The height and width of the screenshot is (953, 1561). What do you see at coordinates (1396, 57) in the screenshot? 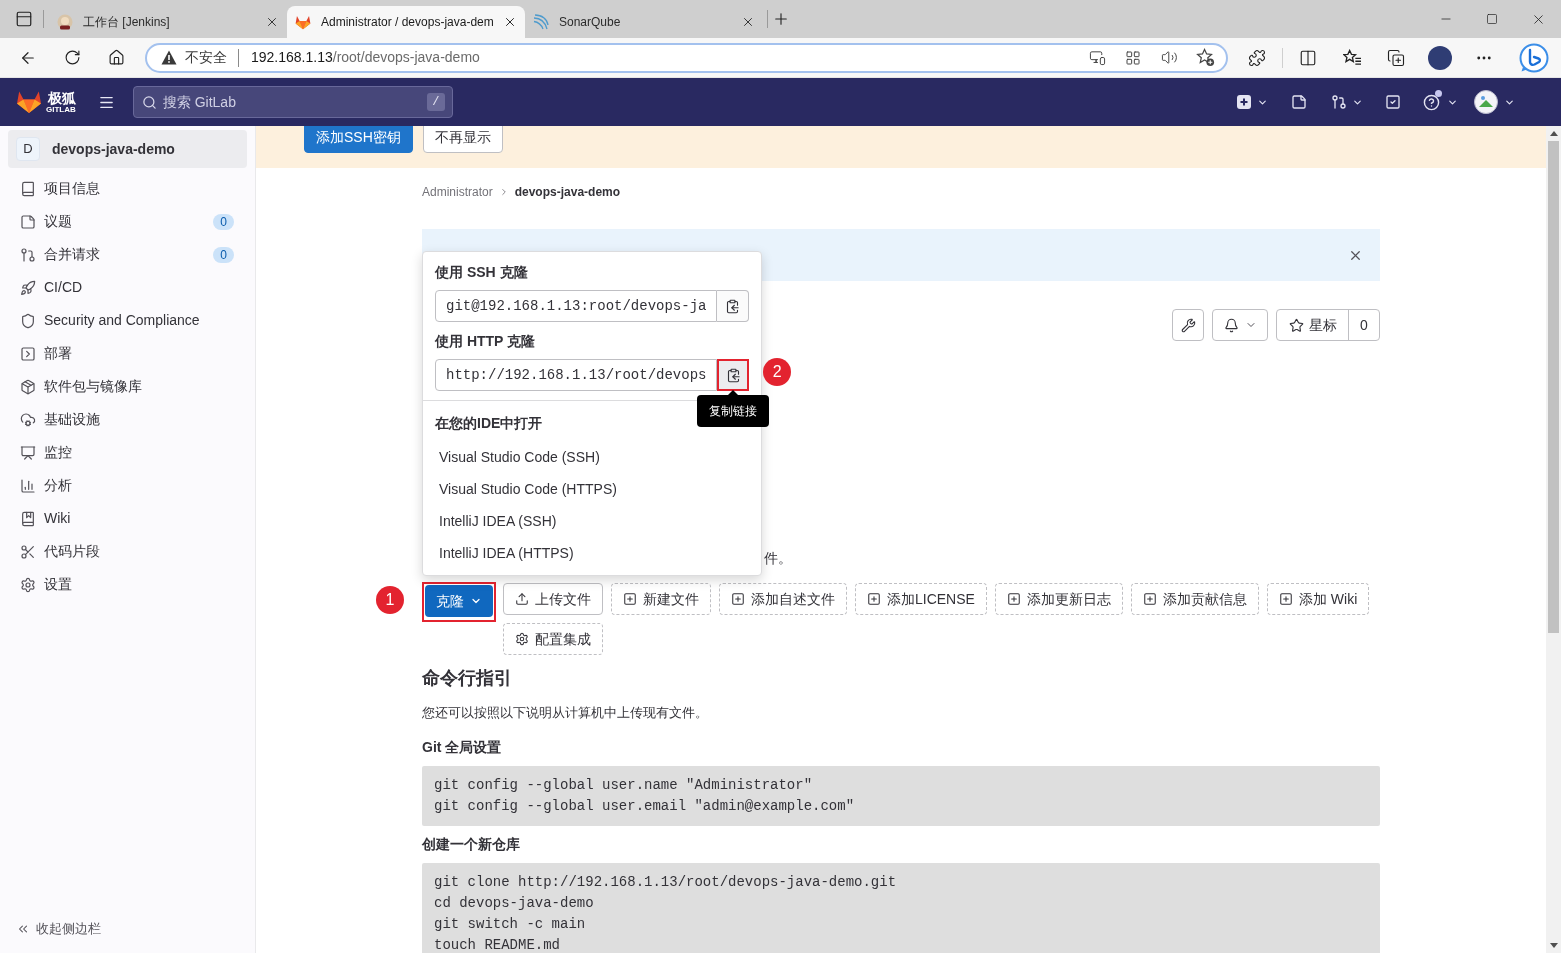
I see `collections-icon` at bounding box center [1396, 57].